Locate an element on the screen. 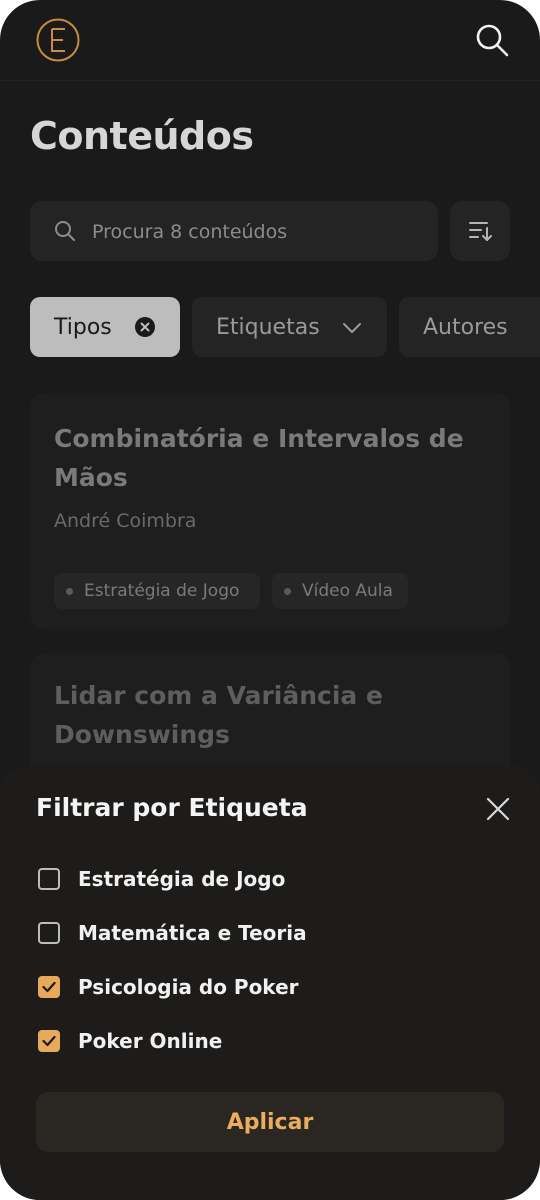 The image size is (540, 1200). option-label: Matemática e Teoria is located at coordinates (192, 933).